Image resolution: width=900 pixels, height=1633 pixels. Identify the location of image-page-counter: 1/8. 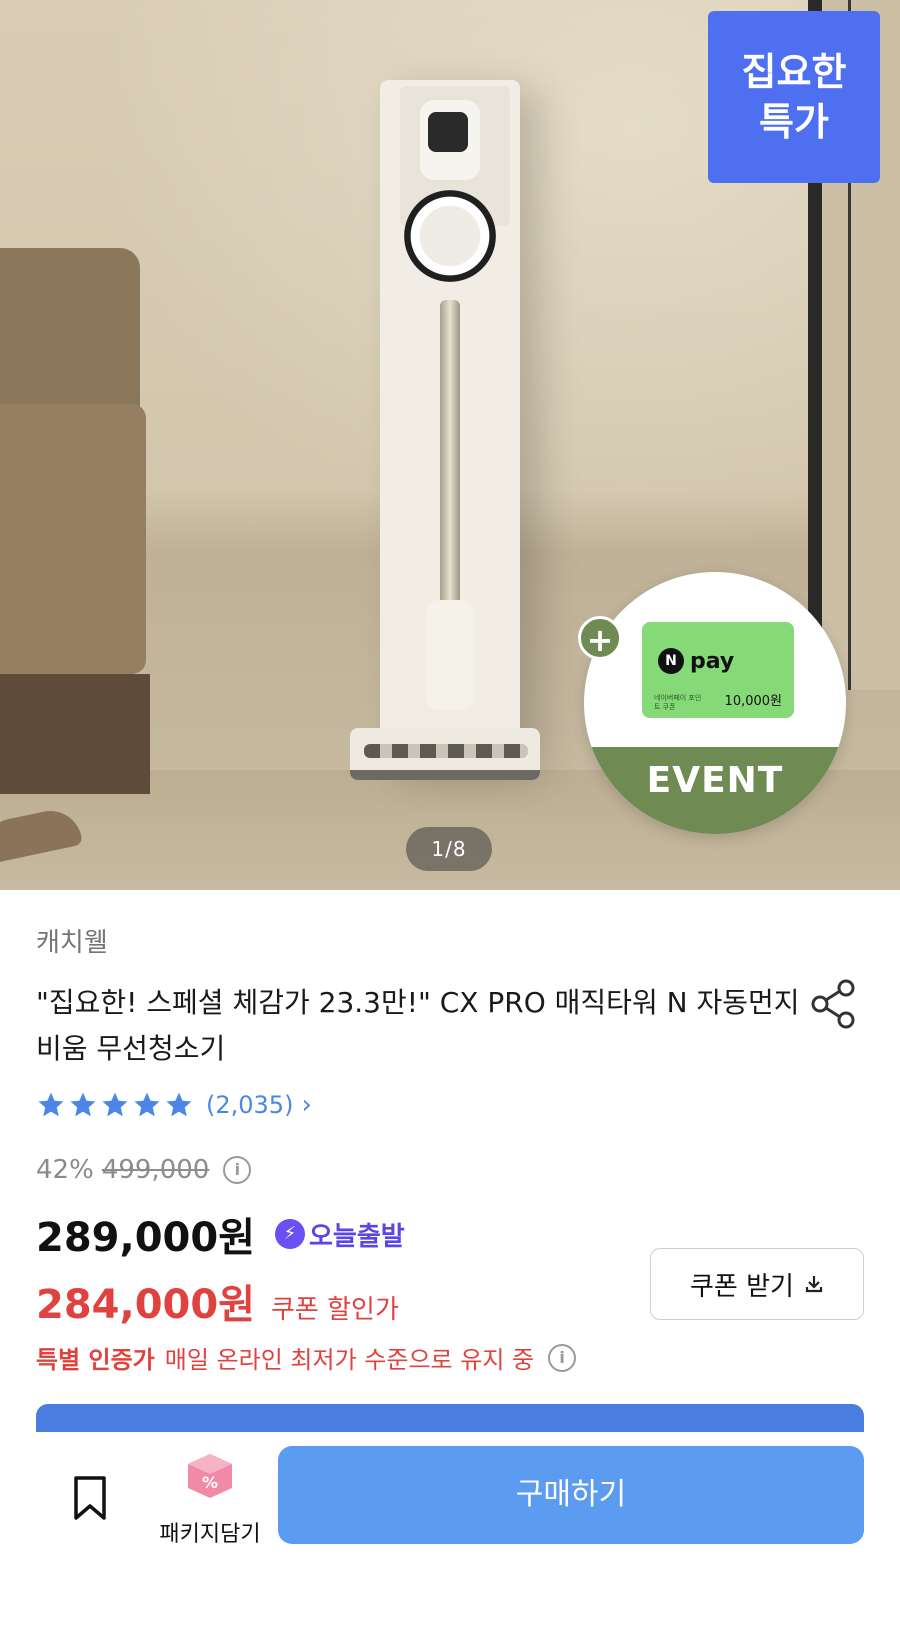
(449, 849).